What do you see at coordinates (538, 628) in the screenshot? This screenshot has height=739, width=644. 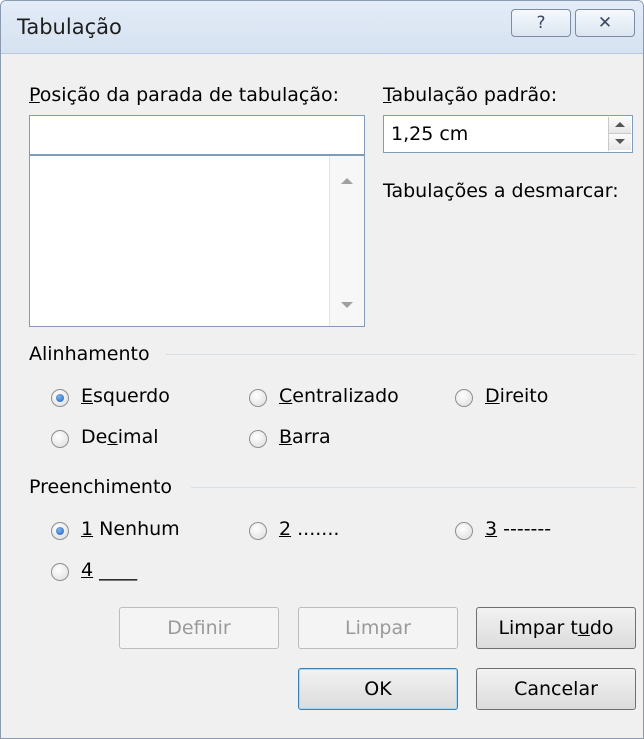 I see `clear-all-text: Limpar t` at bounding box center [538, 628].